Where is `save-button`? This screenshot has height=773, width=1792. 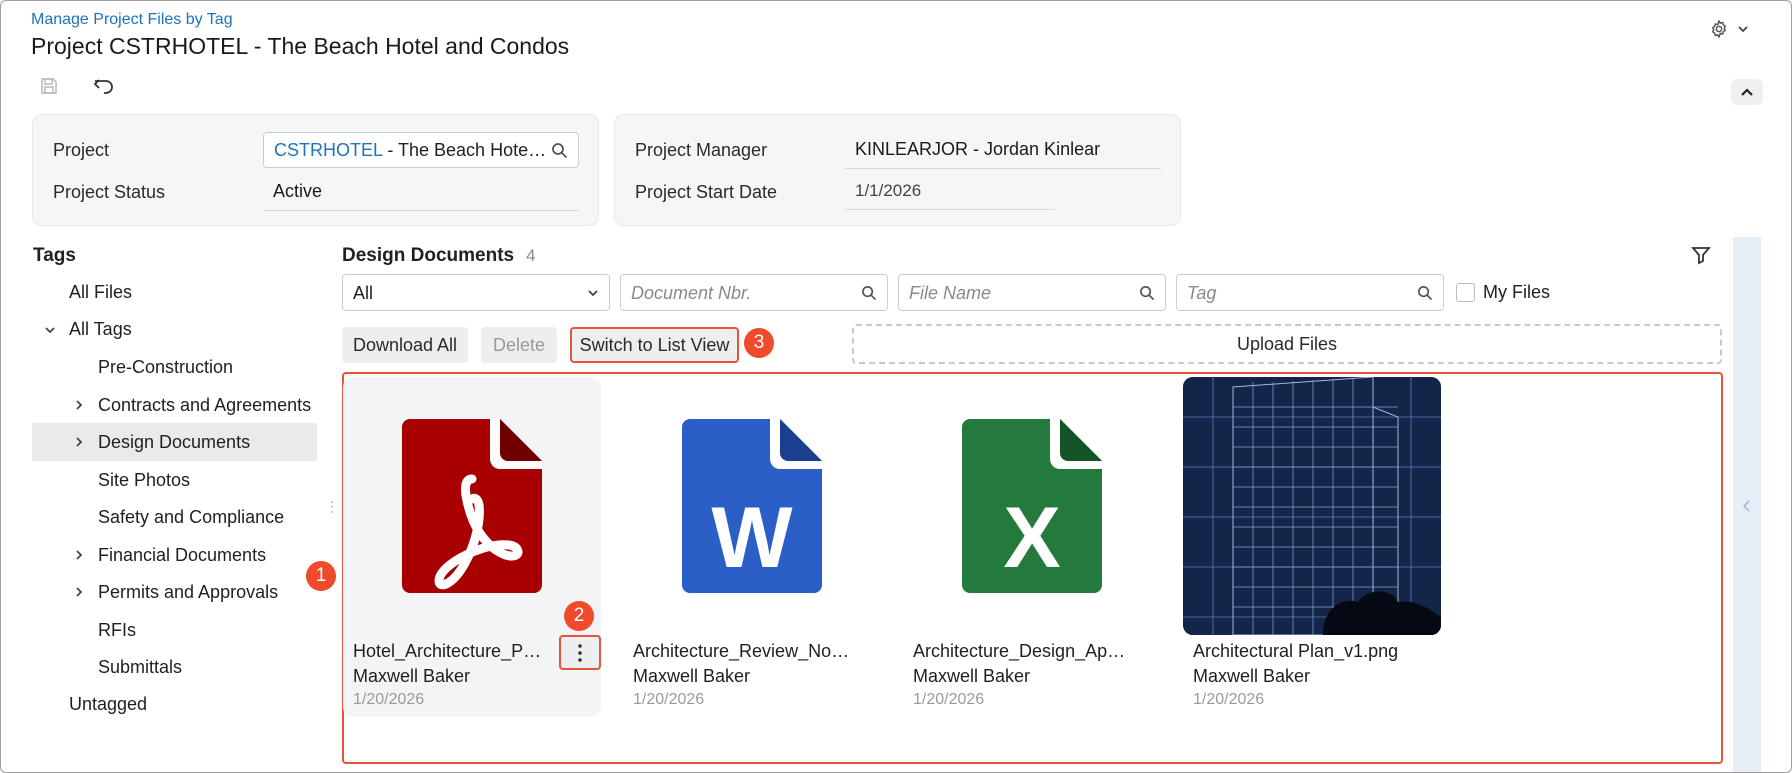 save-button is located at coordinates (51, 88).